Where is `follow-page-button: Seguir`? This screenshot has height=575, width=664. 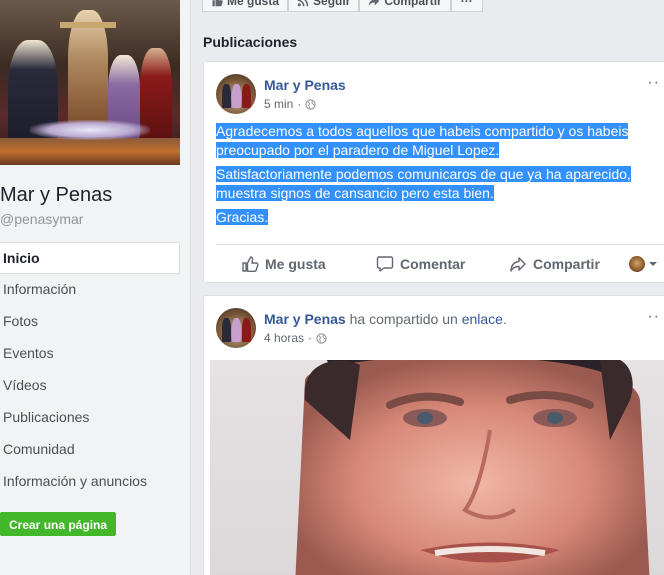
follow-page-button: Seguir is located at coordinates (324, 6).